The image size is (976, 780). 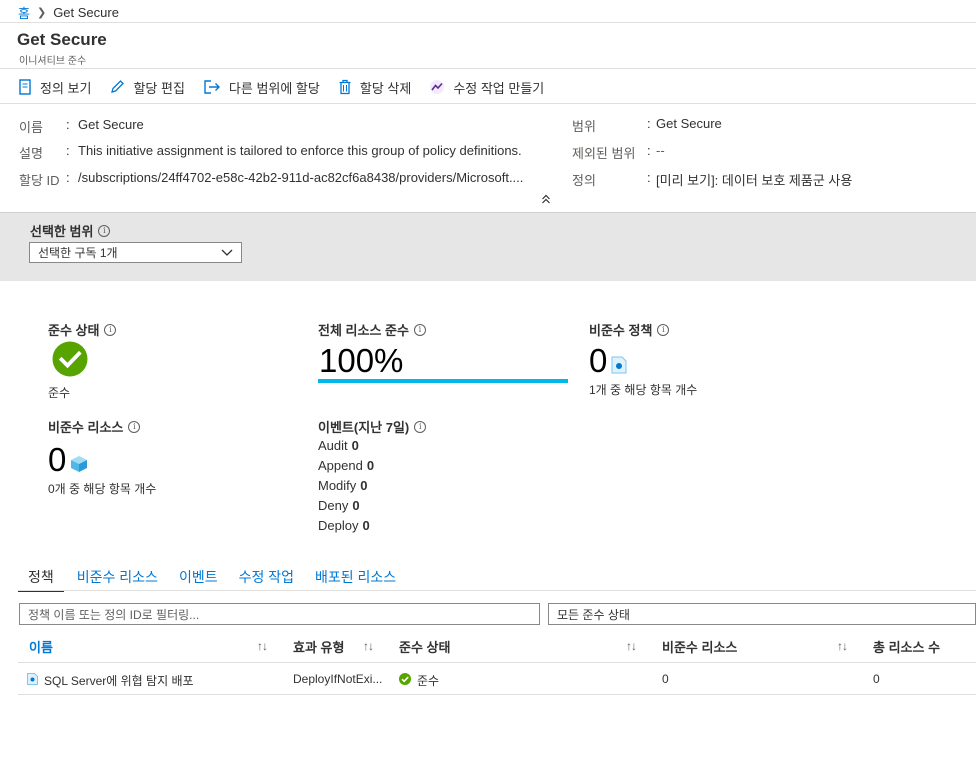 What do you see at coordinates (621, 330) in the screenshot?
I see `noncompliant-policies-label: 비준수 정책` at bounding box center [621, 330].